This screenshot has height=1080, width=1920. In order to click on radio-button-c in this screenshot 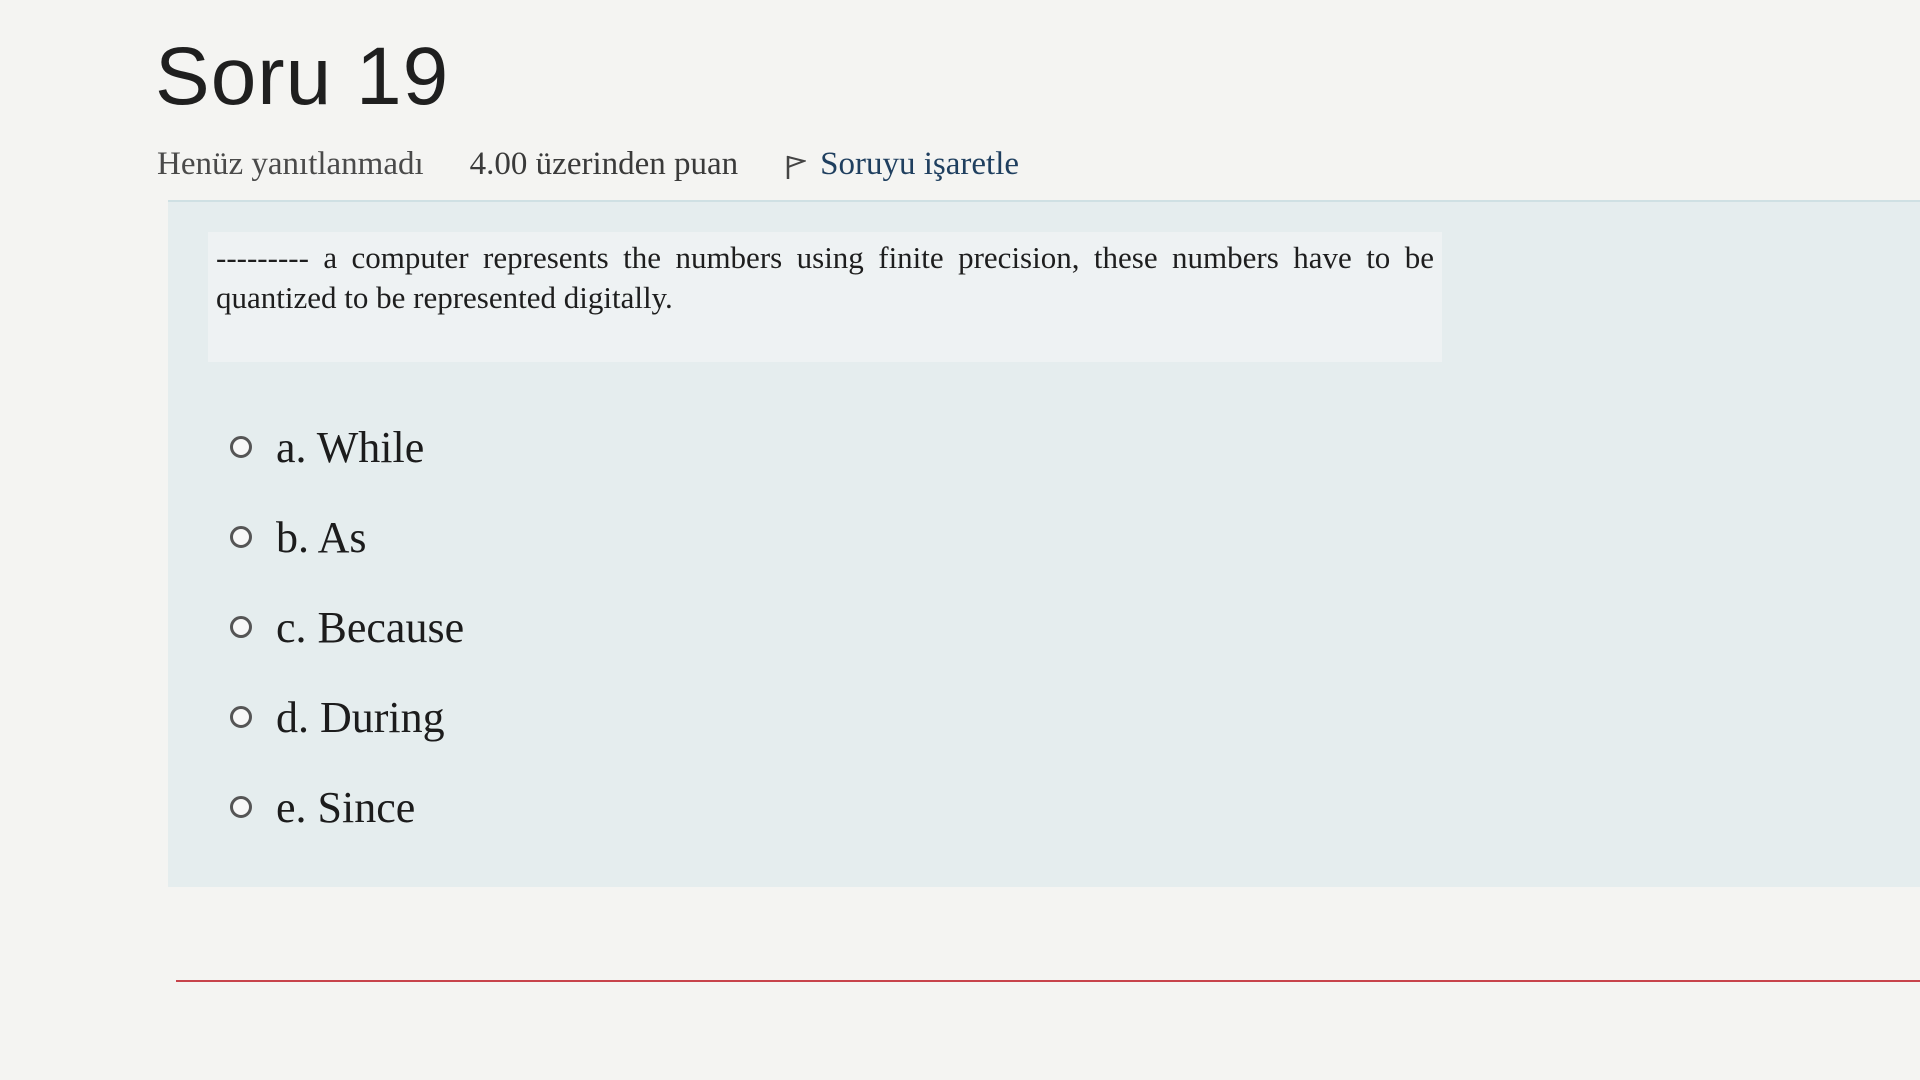, I will do `click(241, 627)`.